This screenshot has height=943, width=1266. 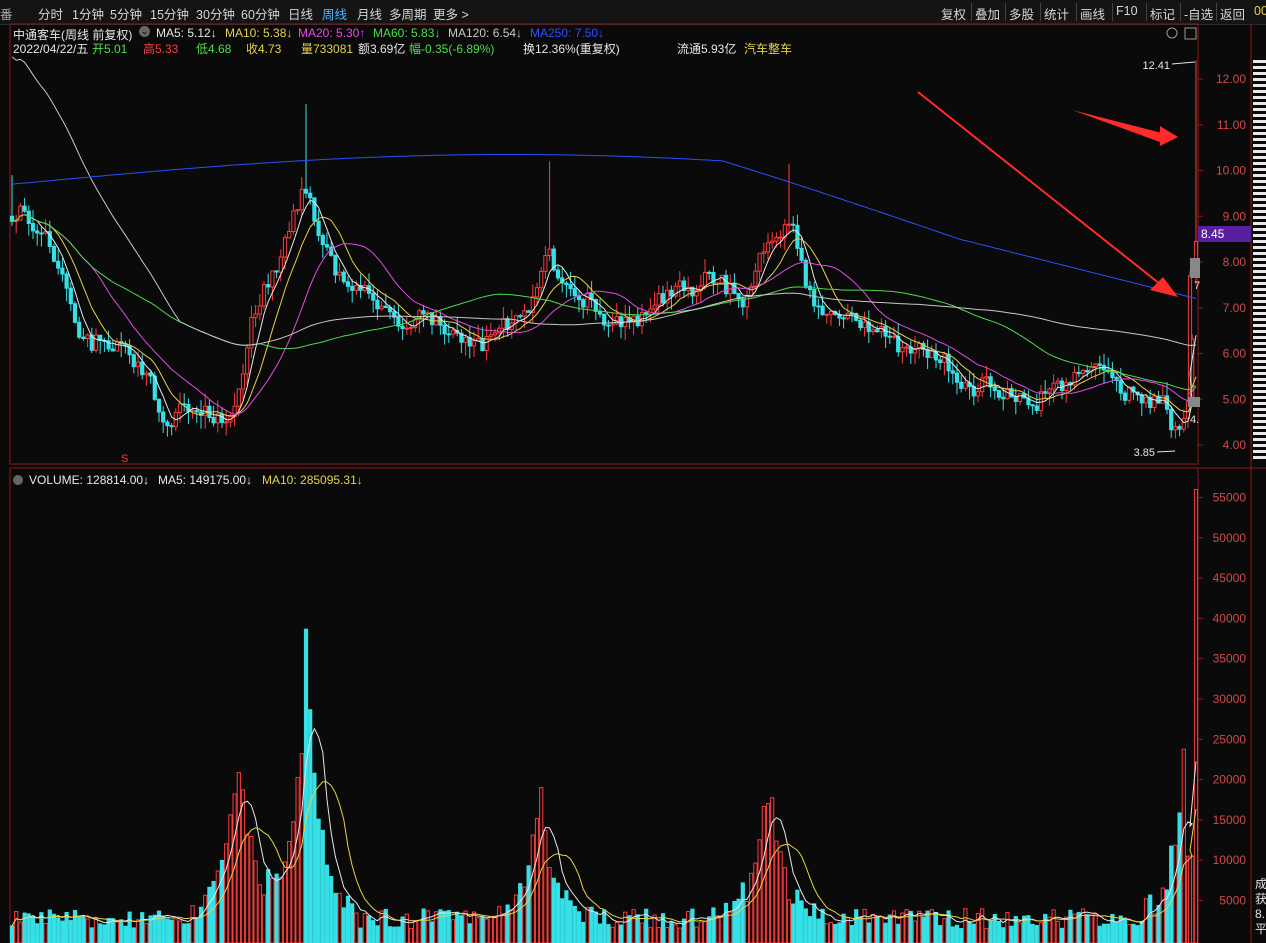 I want to click on ma-legend-item: MA20: 5.30↑, so click(x=332, y=33).